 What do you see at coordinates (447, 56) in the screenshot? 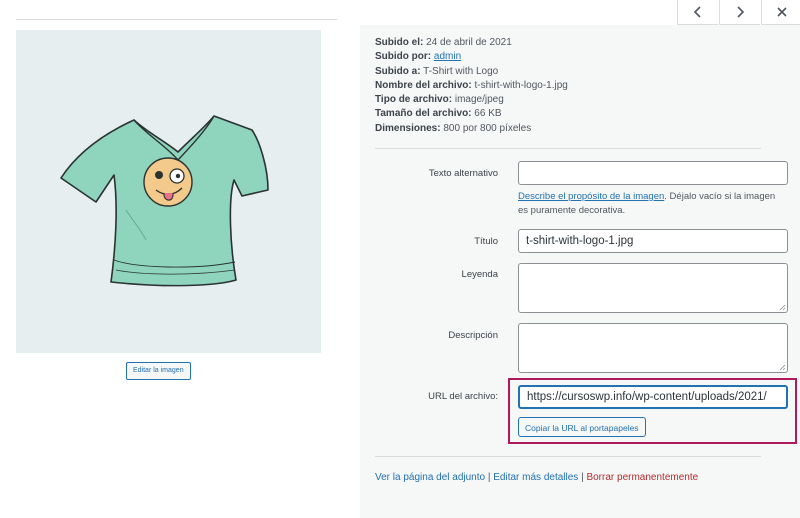
I see `uploaded-by-link: admin` at bounding box center [447, 56].